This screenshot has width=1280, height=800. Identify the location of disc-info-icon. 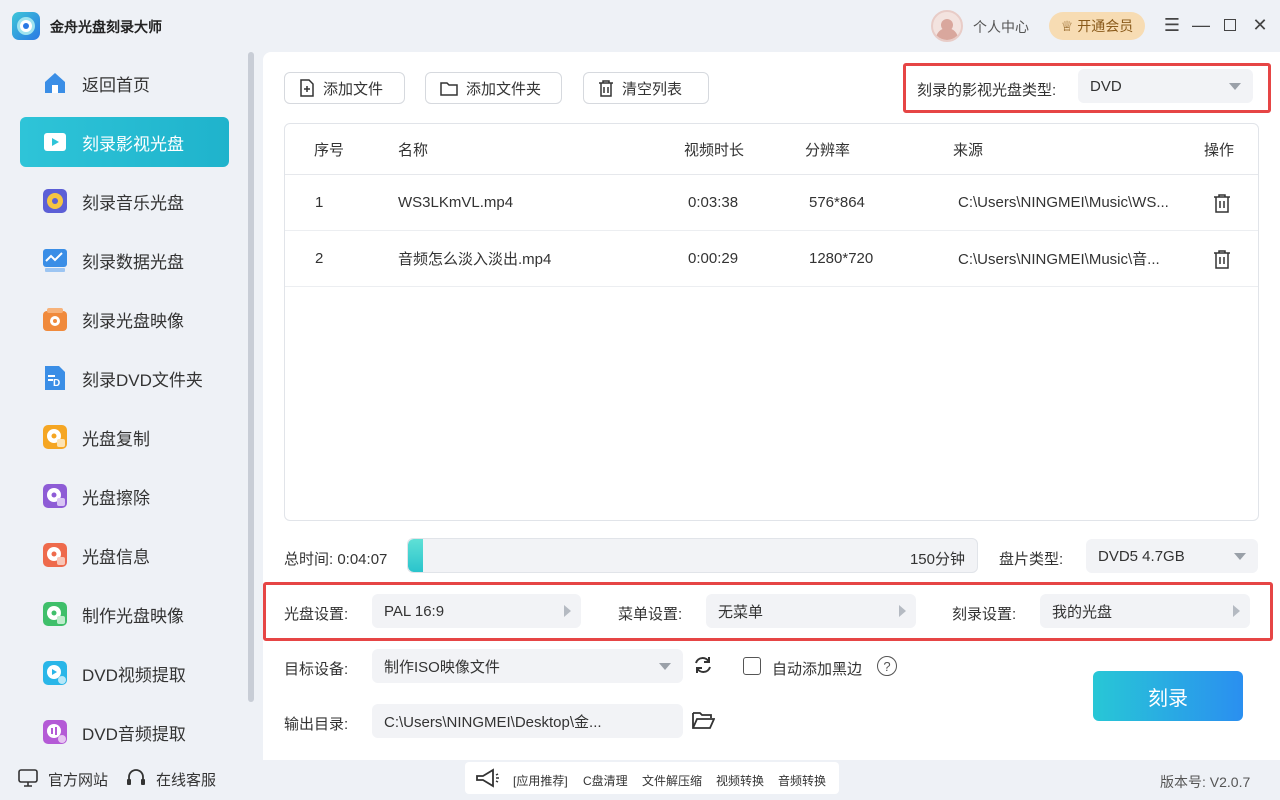
(55, 555).